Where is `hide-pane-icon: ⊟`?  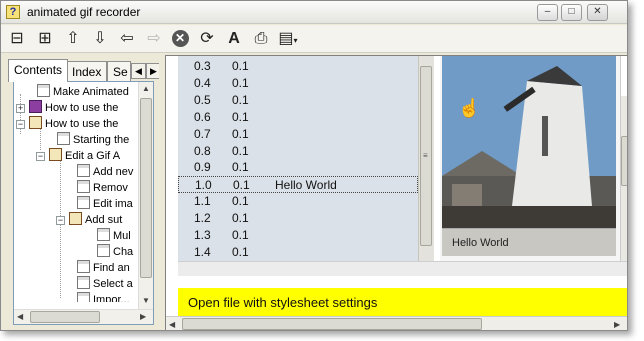
hide-pane-icon: ⊟ is located at coordinates (17, 38).